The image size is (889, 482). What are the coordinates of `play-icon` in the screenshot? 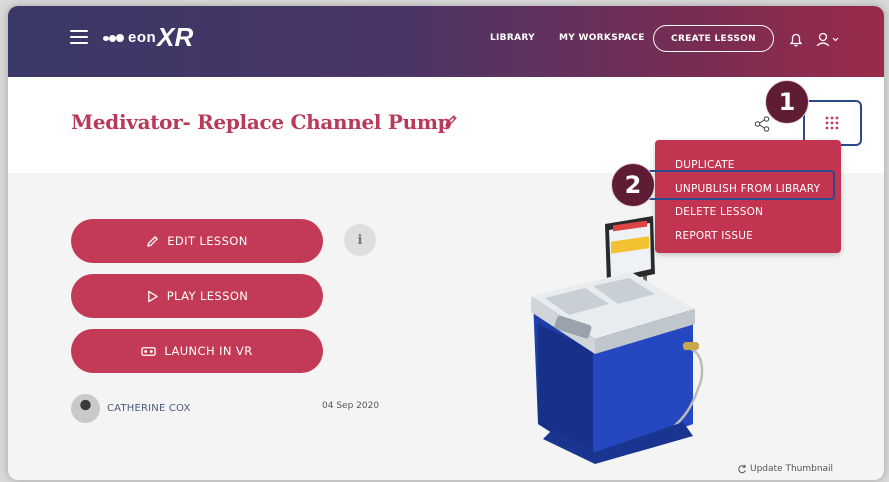 It's located at (152, 296).